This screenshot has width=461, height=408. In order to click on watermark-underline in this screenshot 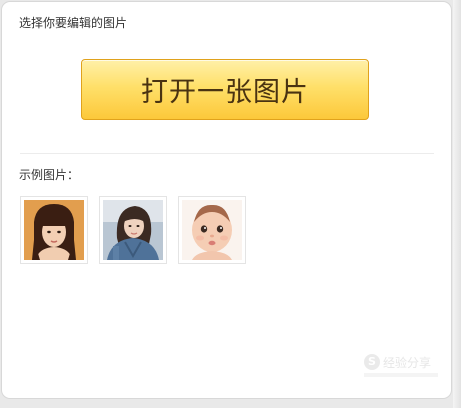, I will do `click(401, 375)`.